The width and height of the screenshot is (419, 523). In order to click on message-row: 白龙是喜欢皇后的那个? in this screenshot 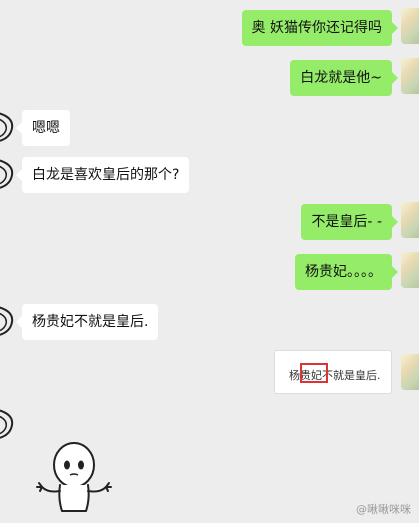, I will do `click(209, 174)`.